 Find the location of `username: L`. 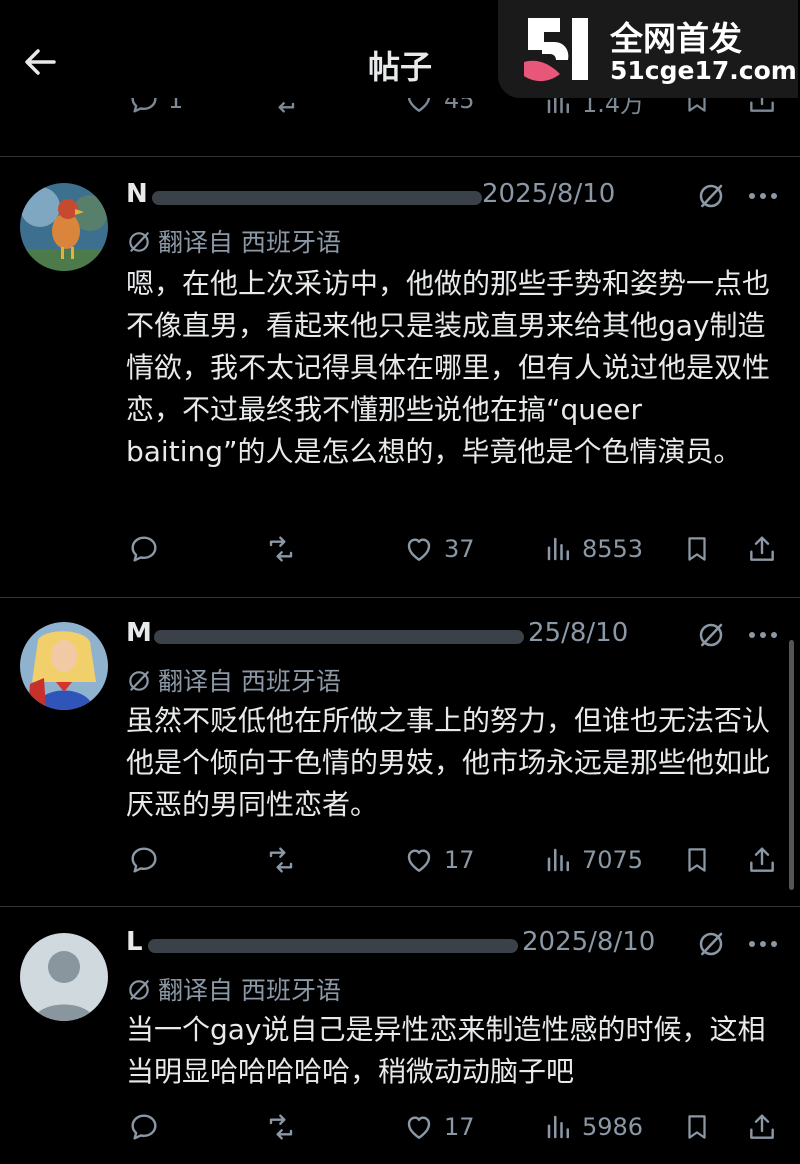

username: L is located at coordinates (134, 942).